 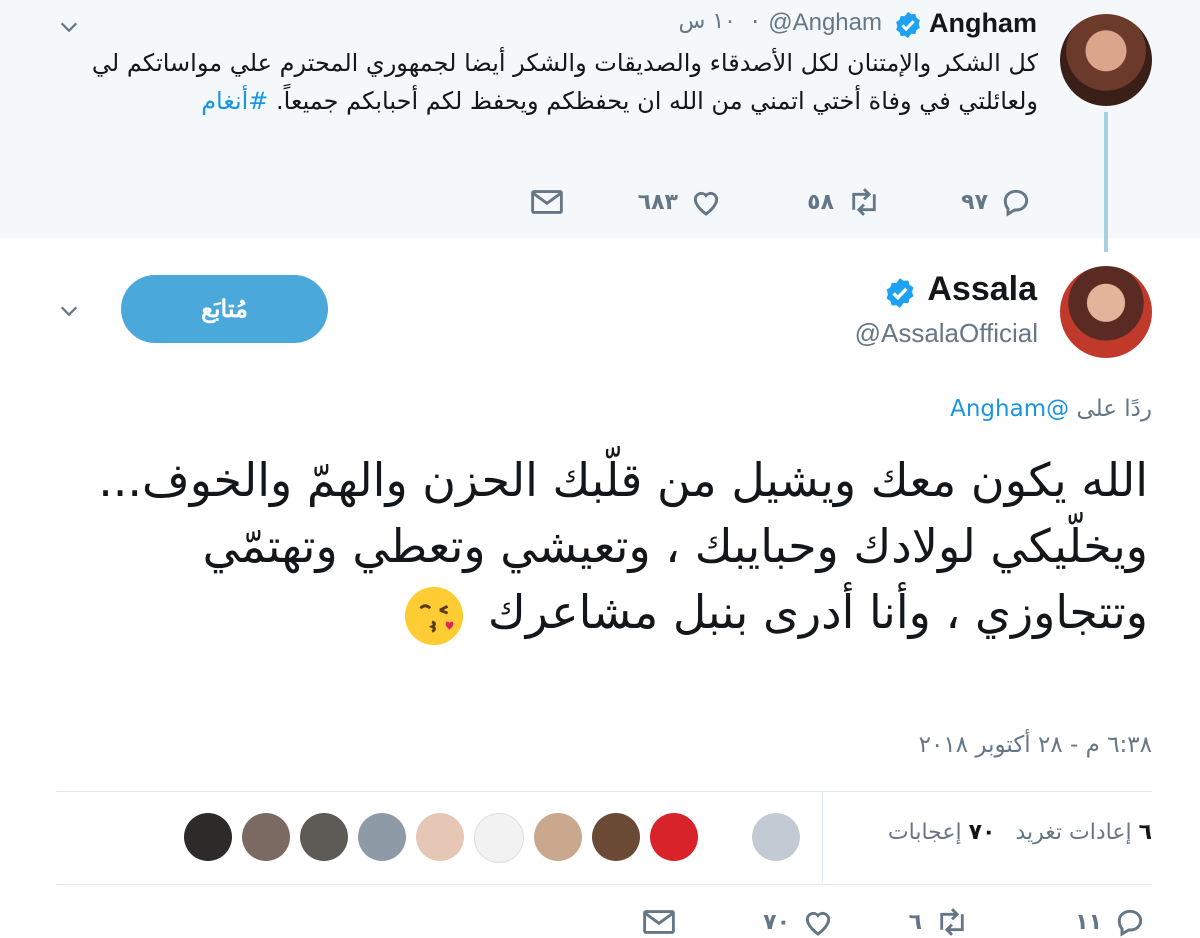 I want to click on parent-reply-action: ٩٧, so click(x=996, y=202).